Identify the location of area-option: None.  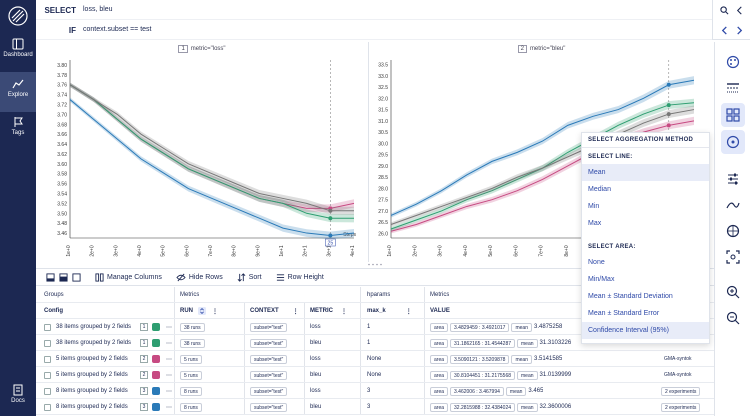
(645, 262).